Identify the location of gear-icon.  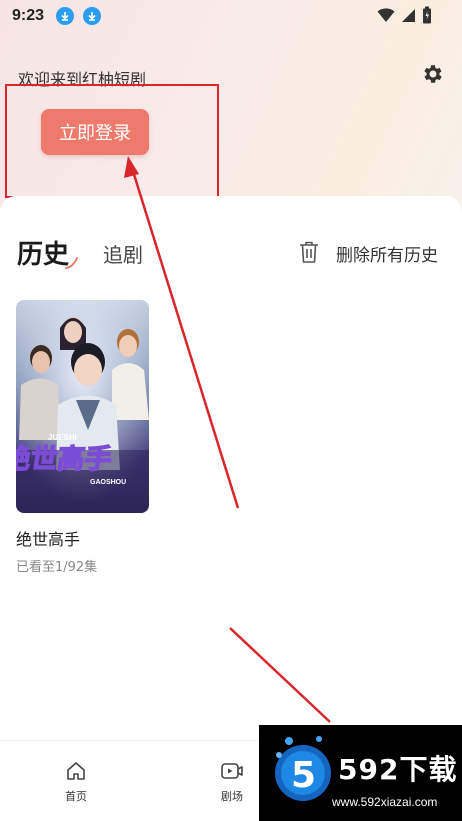
(433, 74).